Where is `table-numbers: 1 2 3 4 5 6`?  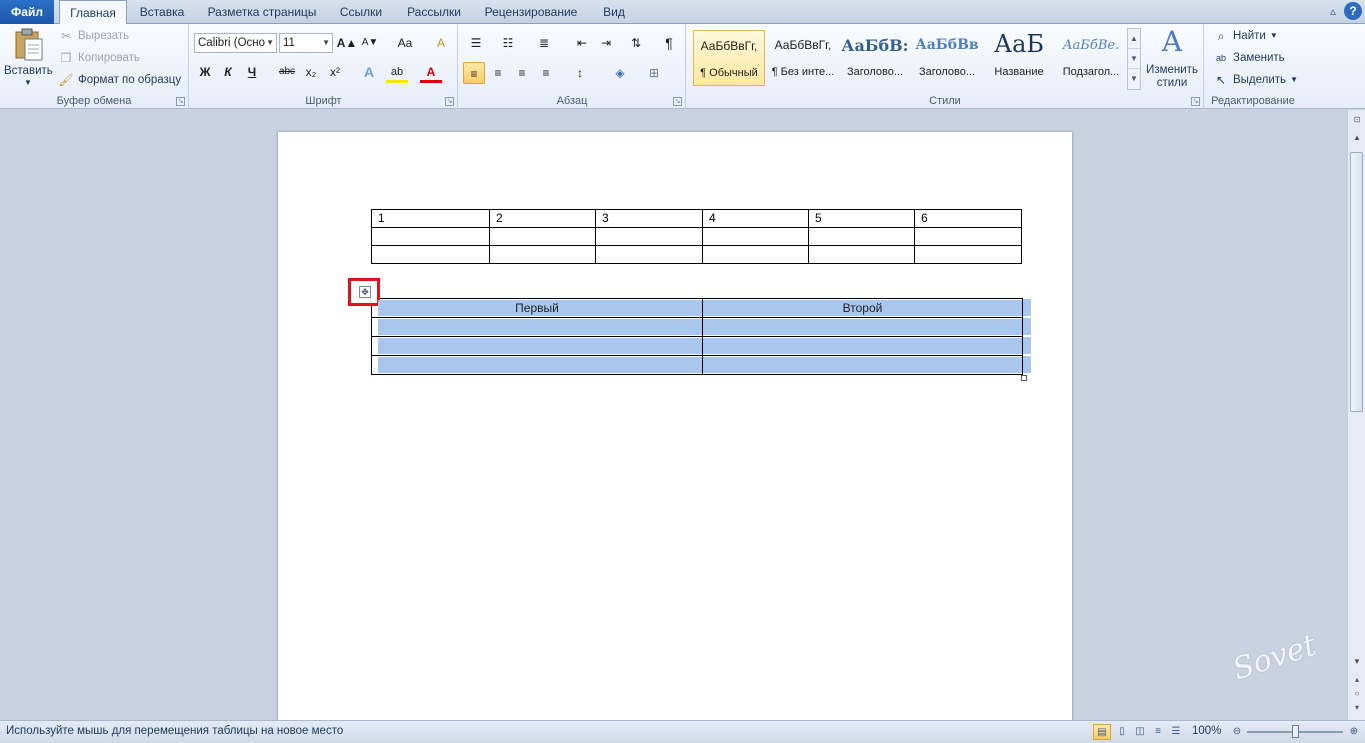 table-numbers: 1 2 3 4 5 6 is located at coordinates (696, 236).